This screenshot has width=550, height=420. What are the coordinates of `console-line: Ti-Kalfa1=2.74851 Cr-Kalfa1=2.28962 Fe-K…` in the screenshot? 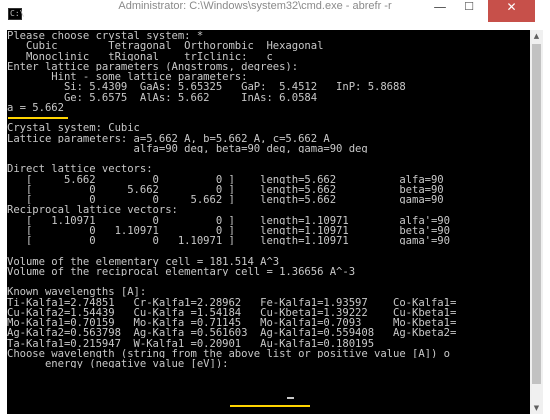 It's located at (232, 301).